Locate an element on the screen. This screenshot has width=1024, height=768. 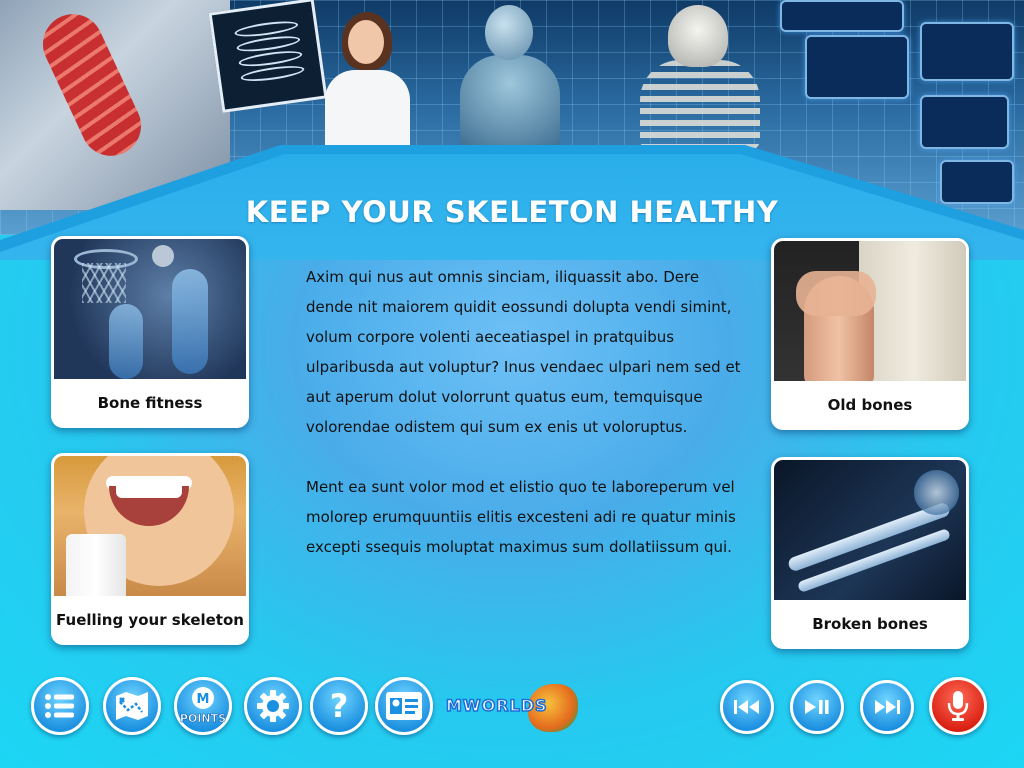
play-pause-button is located at coordinates (817, 707).